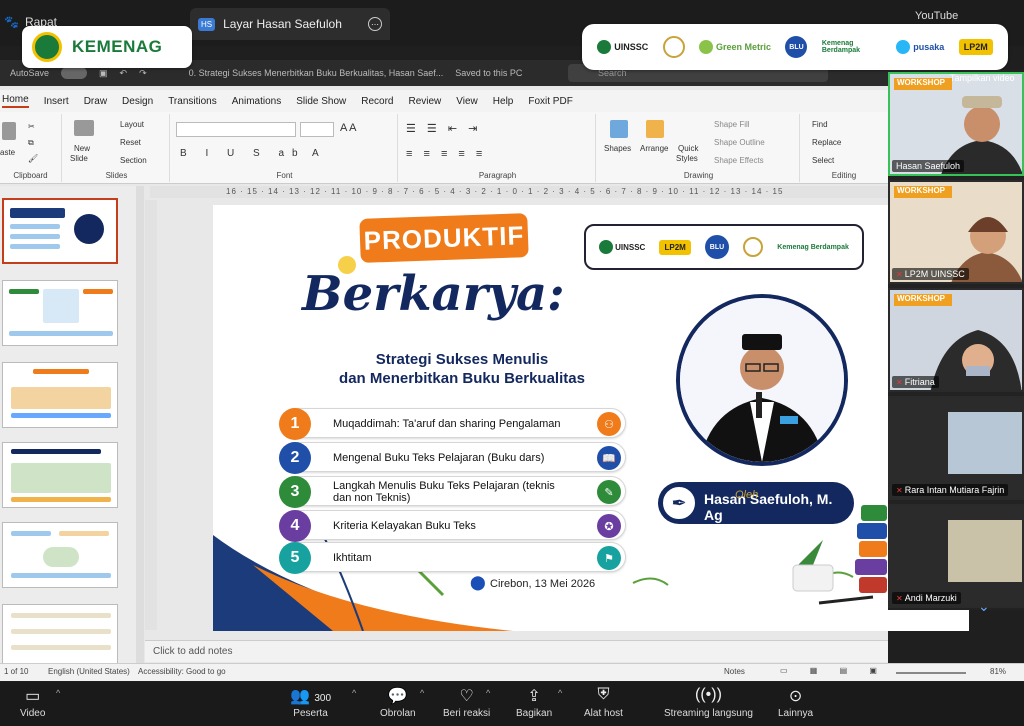 This screenshot has width=1024, height=726. What do you see at coordinates (631, 47) in the screenshot?
I see `partner-label: UINSSC` at bounding box center [631, 47].